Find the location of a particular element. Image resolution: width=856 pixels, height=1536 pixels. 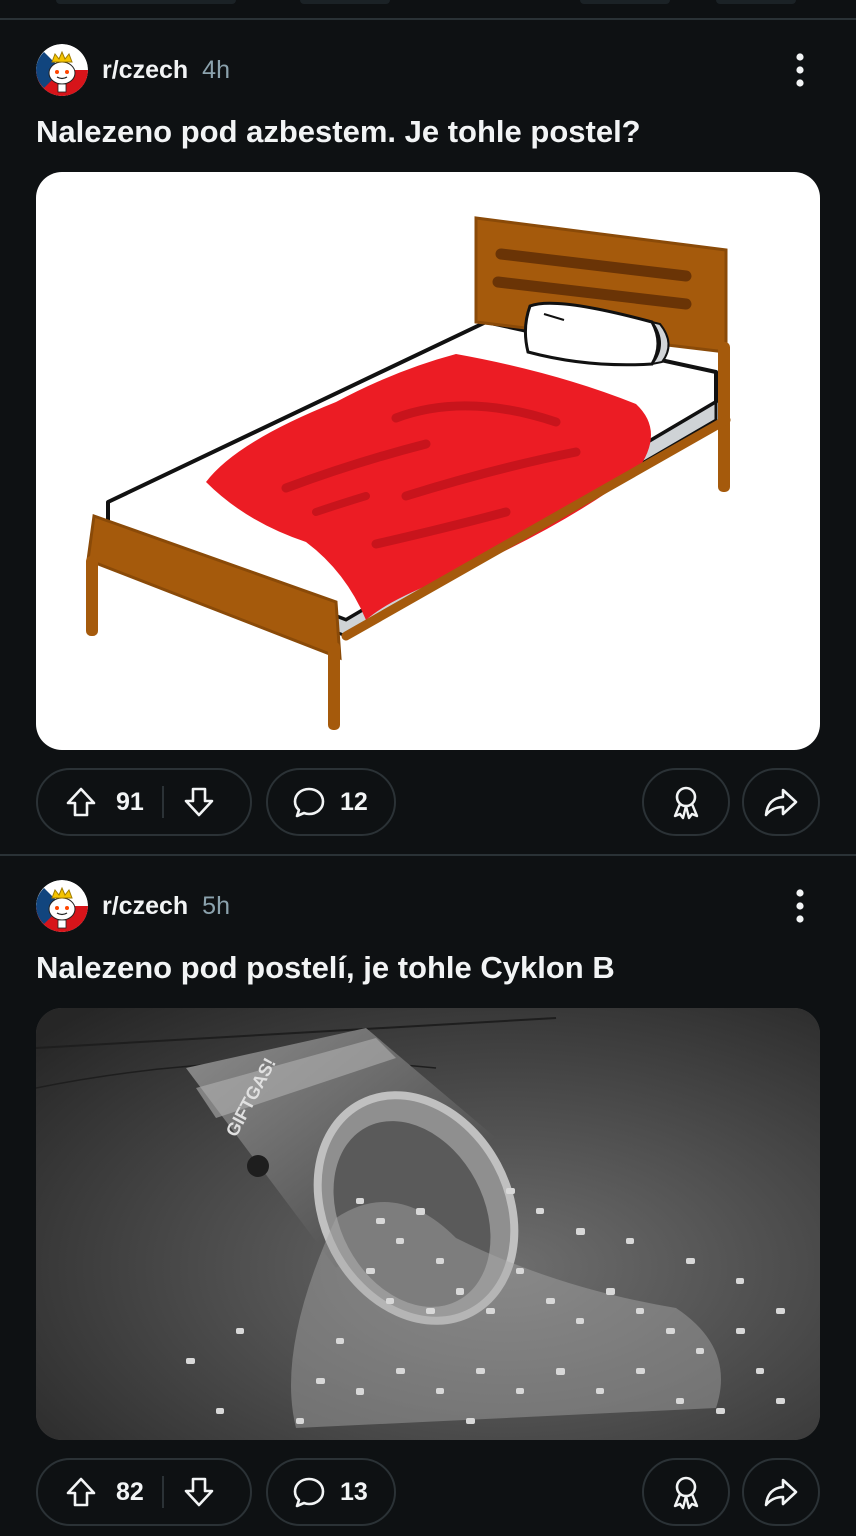

post-age: 4h is located at coordinates (216, 69).